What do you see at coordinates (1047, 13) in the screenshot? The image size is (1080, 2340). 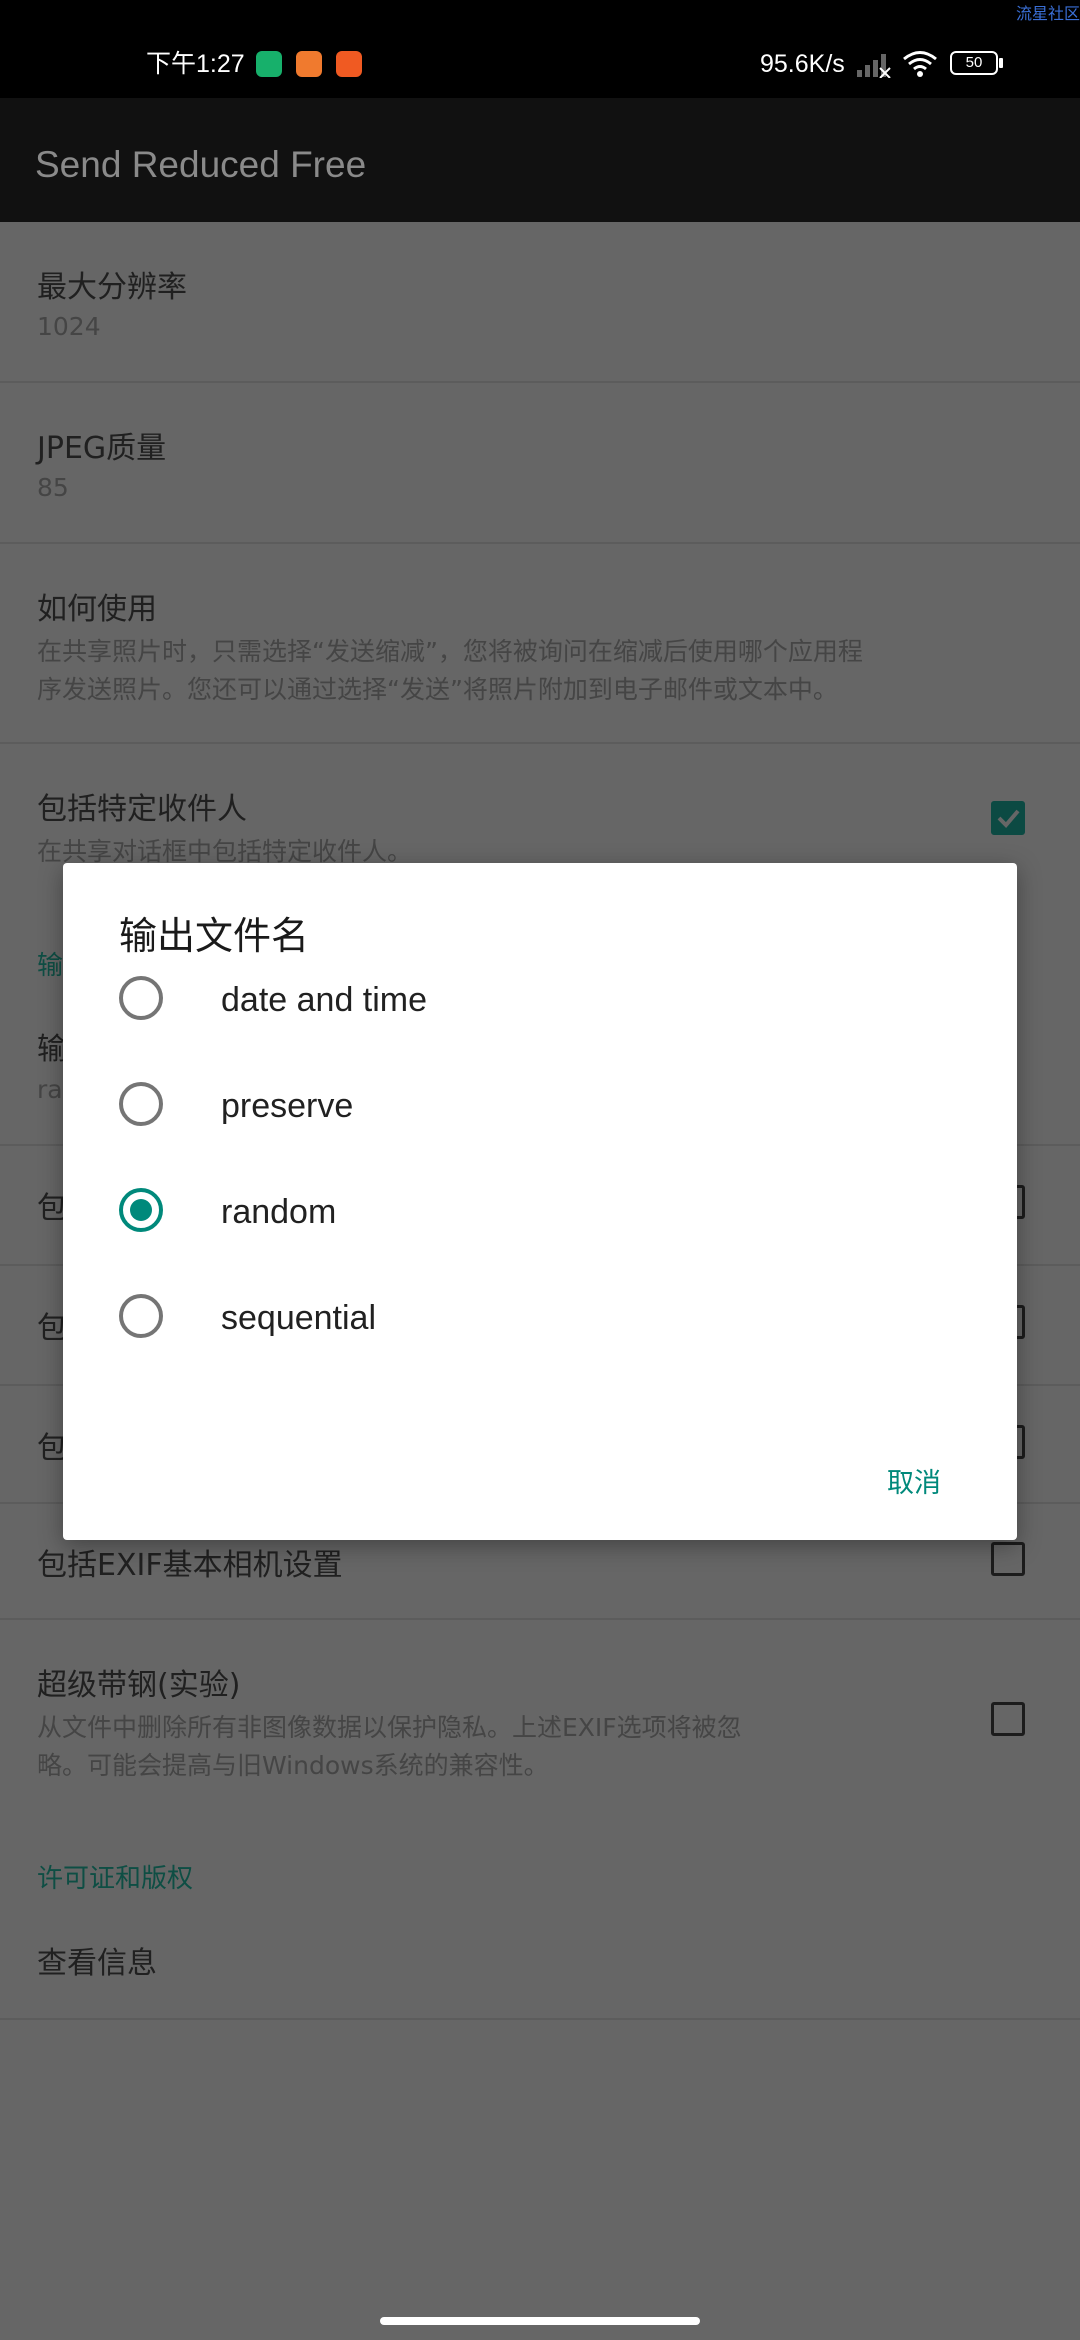 I see `corner-watermark: 流星社区` at bounding box center [1047, 13].